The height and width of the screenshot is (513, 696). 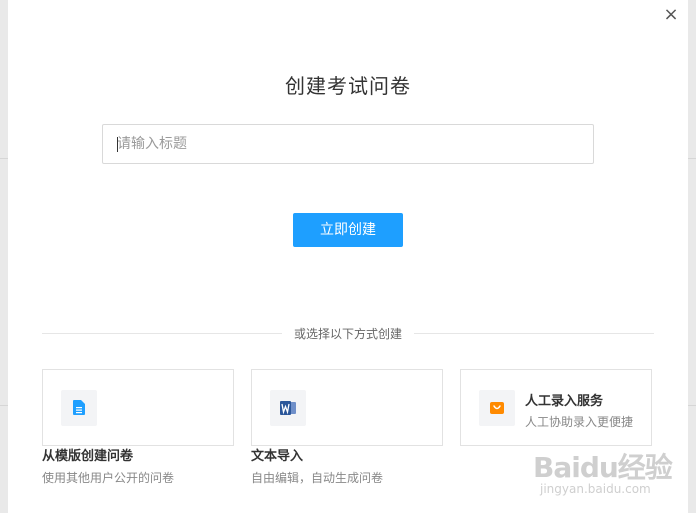 I want to click on manual-entry-option-card: 人工录入服务 人工协助录入更便捷, so click(x=556, y=407).